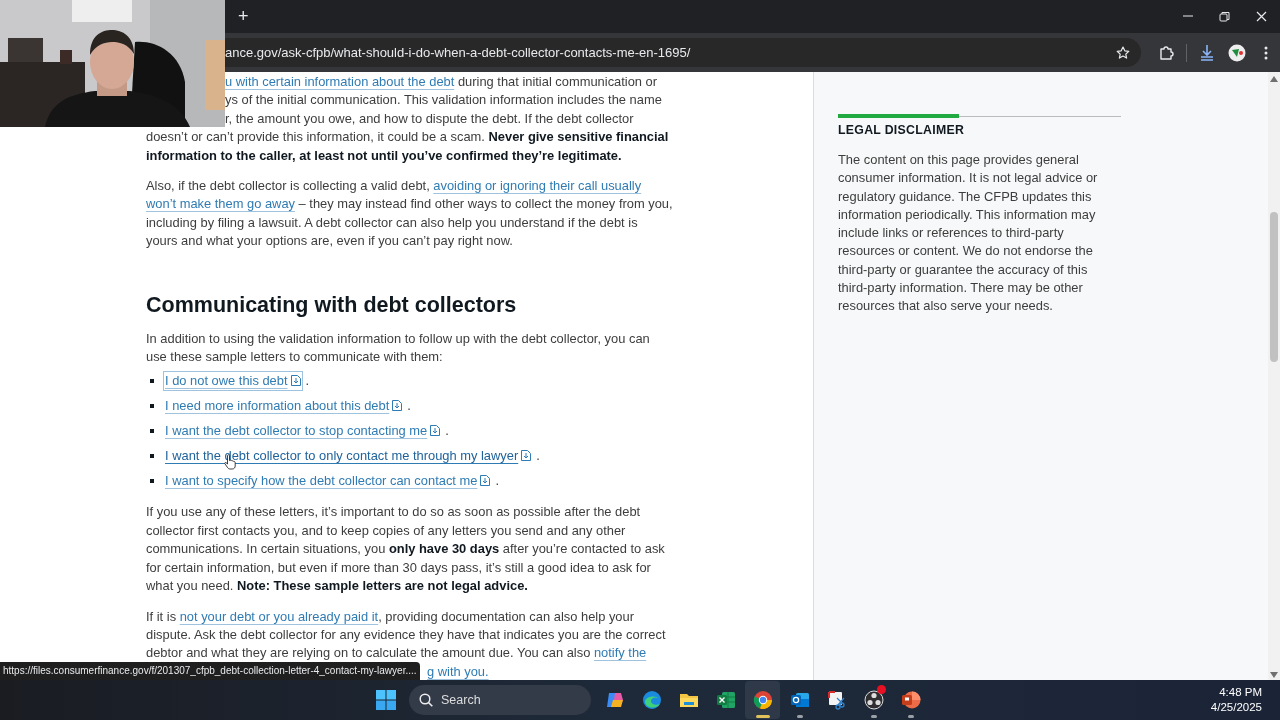 Image resolution: width=1280 pixels, height=720 pixels. I want to click on scroll-down-icon, so click(1274, 675).